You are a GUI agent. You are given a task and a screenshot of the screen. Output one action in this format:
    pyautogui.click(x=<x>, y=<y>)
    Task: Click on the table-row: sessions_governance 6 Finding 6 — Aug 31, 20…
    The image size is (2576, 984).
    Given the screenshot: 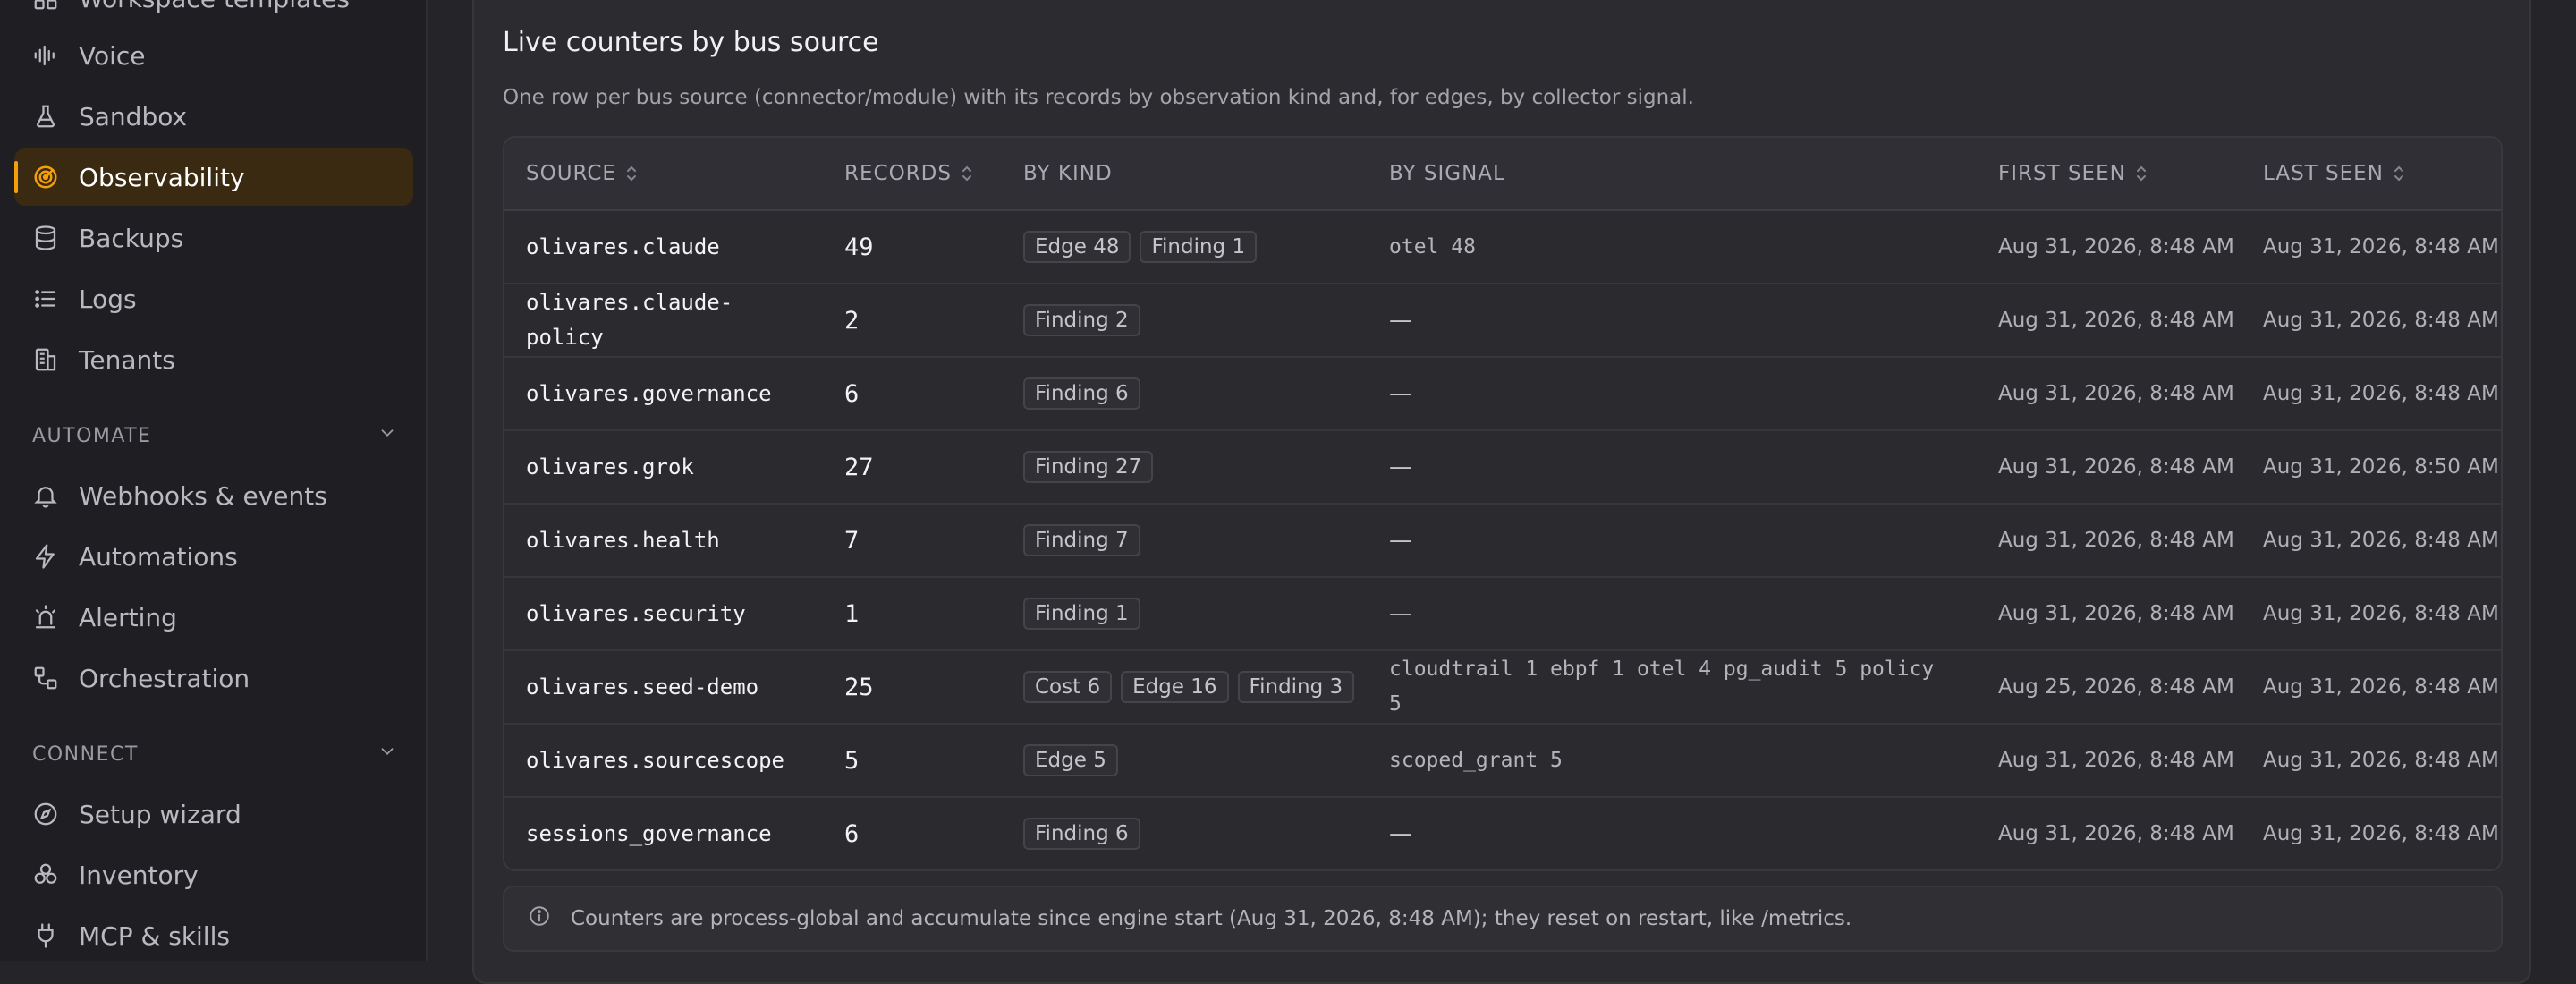 What is the action you would take?
    pyautogui.click(x=1502, y=833)
    